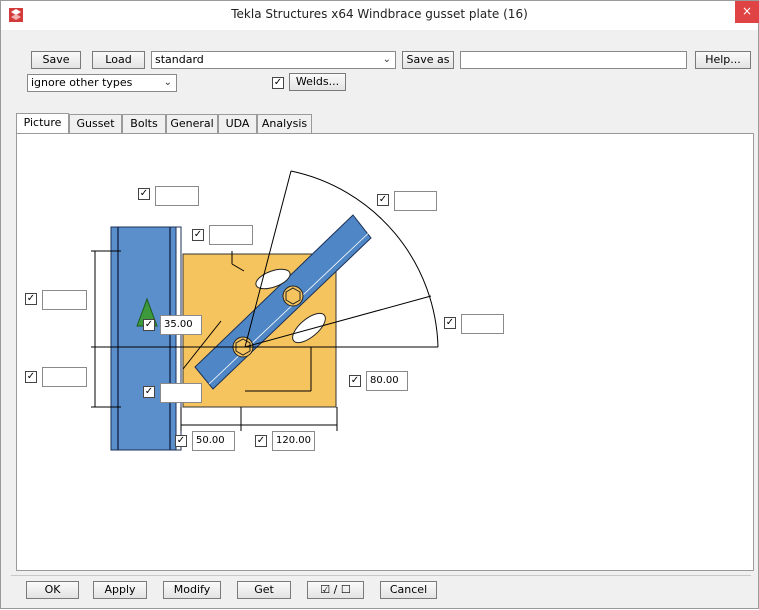 The image size is (759, 610). I want to click on cancel-button: Cancel, so click(408, 590).